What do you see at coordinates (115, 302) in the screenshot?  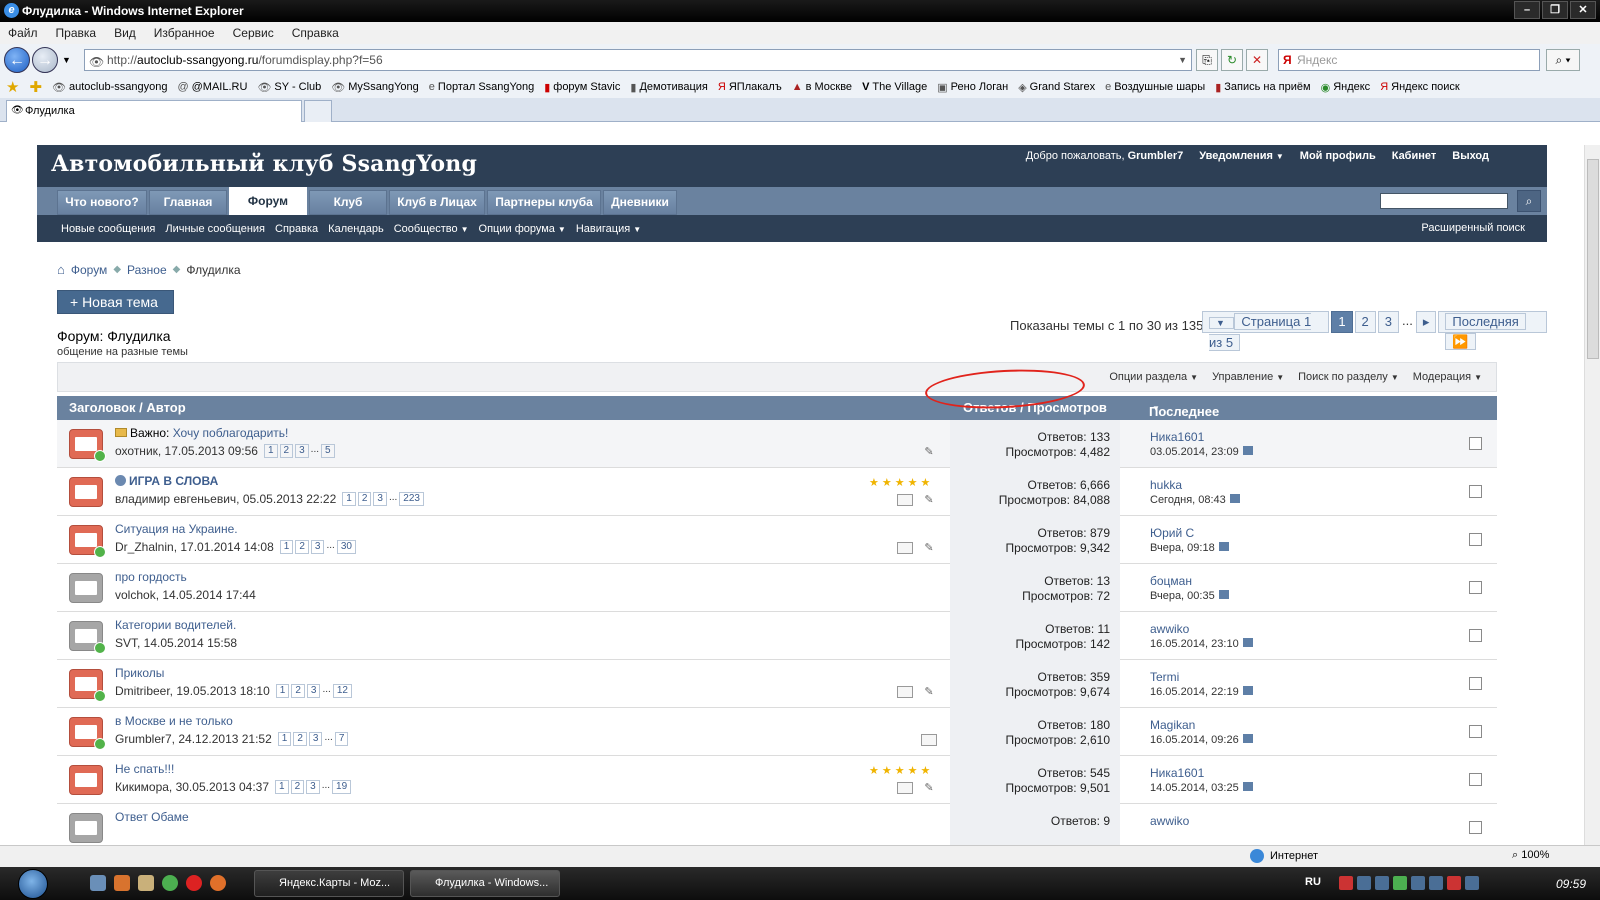 I see `new-thread-button: + Новая тема` at bounding box center [115, 302].